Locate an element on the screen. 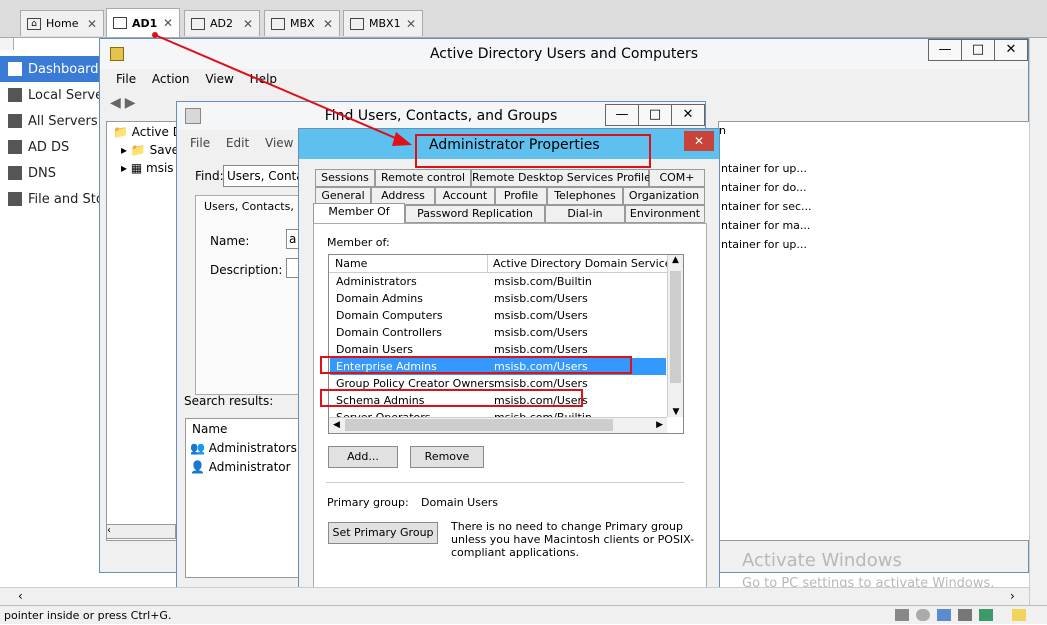 This screenshot has height=625, width=1047. monitor-icon is located at coordinates (944, 615).